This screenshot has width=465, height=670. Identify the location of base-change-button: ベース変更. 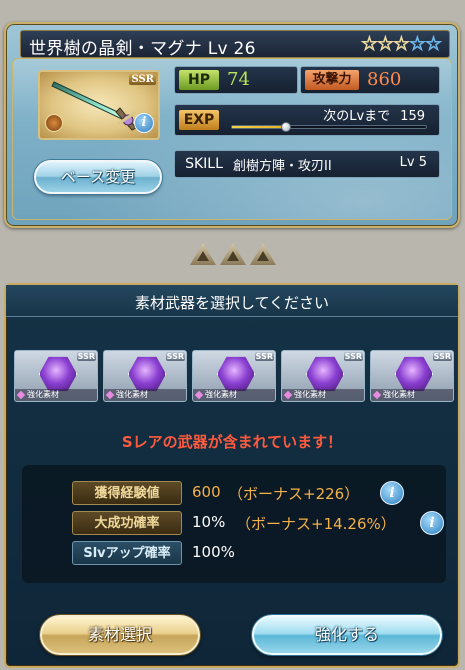
(98, 177).